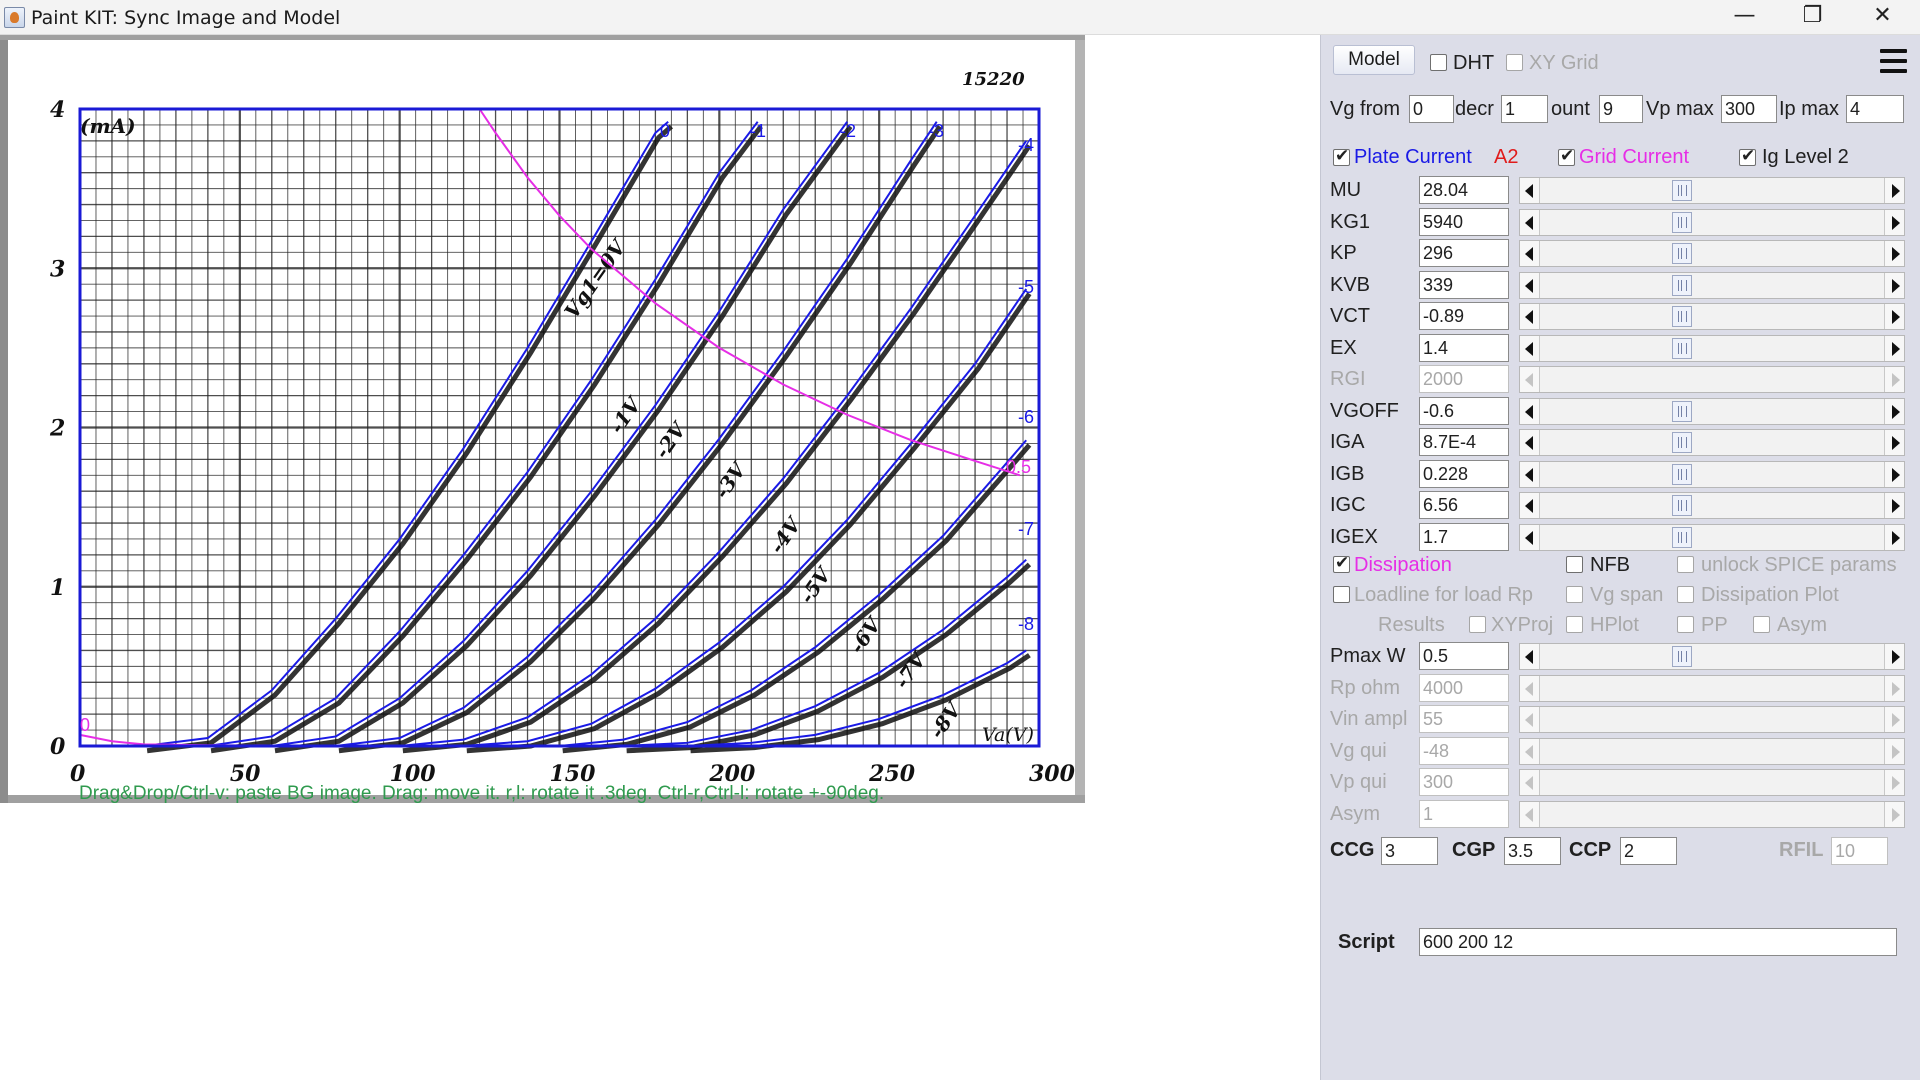  What do you see at coordinates (1464, 536) in the screenshot?
I see `param-field-igex: 1.7` at bounding box center [1464, 536].